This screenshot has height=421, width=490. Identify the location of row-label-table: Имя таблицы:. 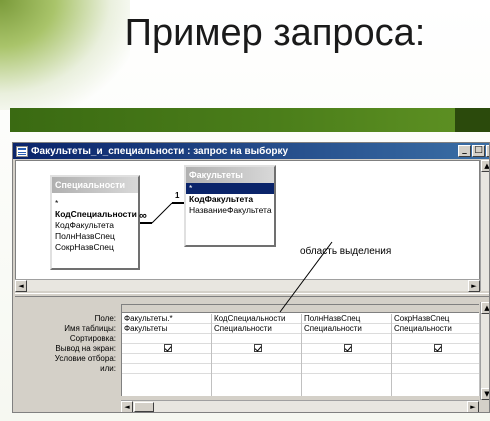
(90, 328).